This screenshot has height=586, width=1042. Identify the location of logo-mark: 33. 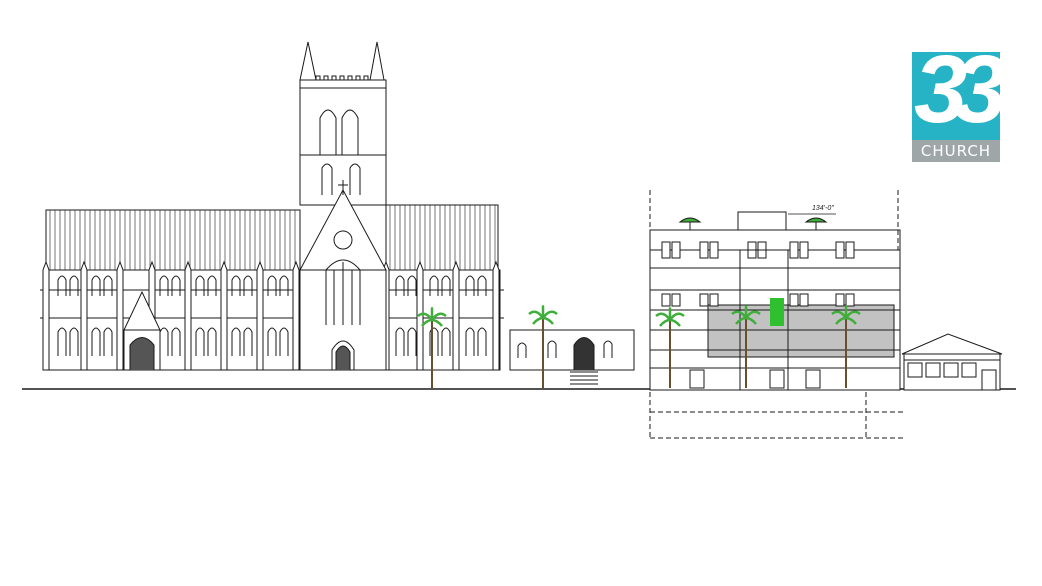
(956, 96).